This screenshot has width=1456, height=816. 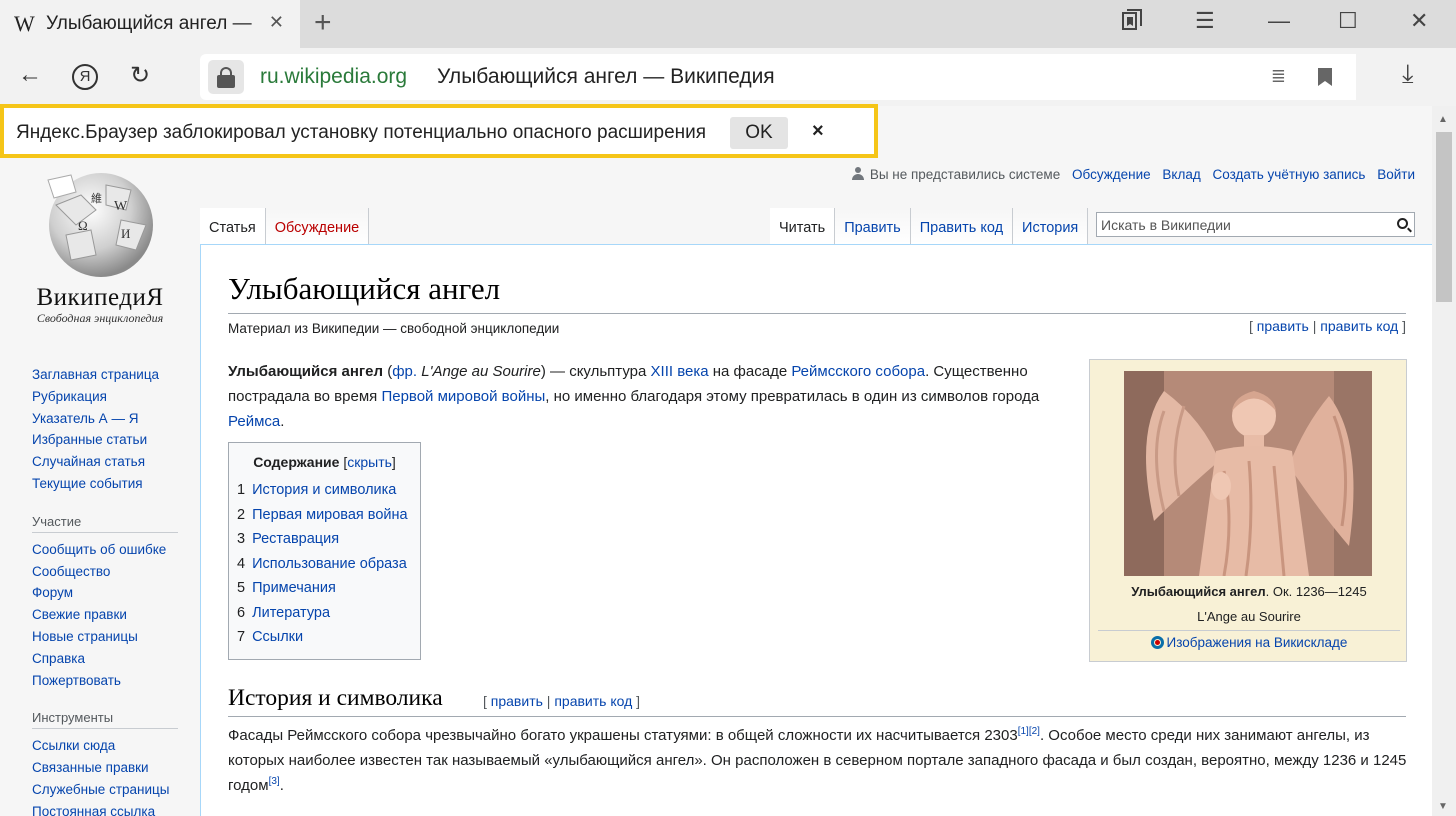 I want to click on search-input, so click(x=1237, y=224).